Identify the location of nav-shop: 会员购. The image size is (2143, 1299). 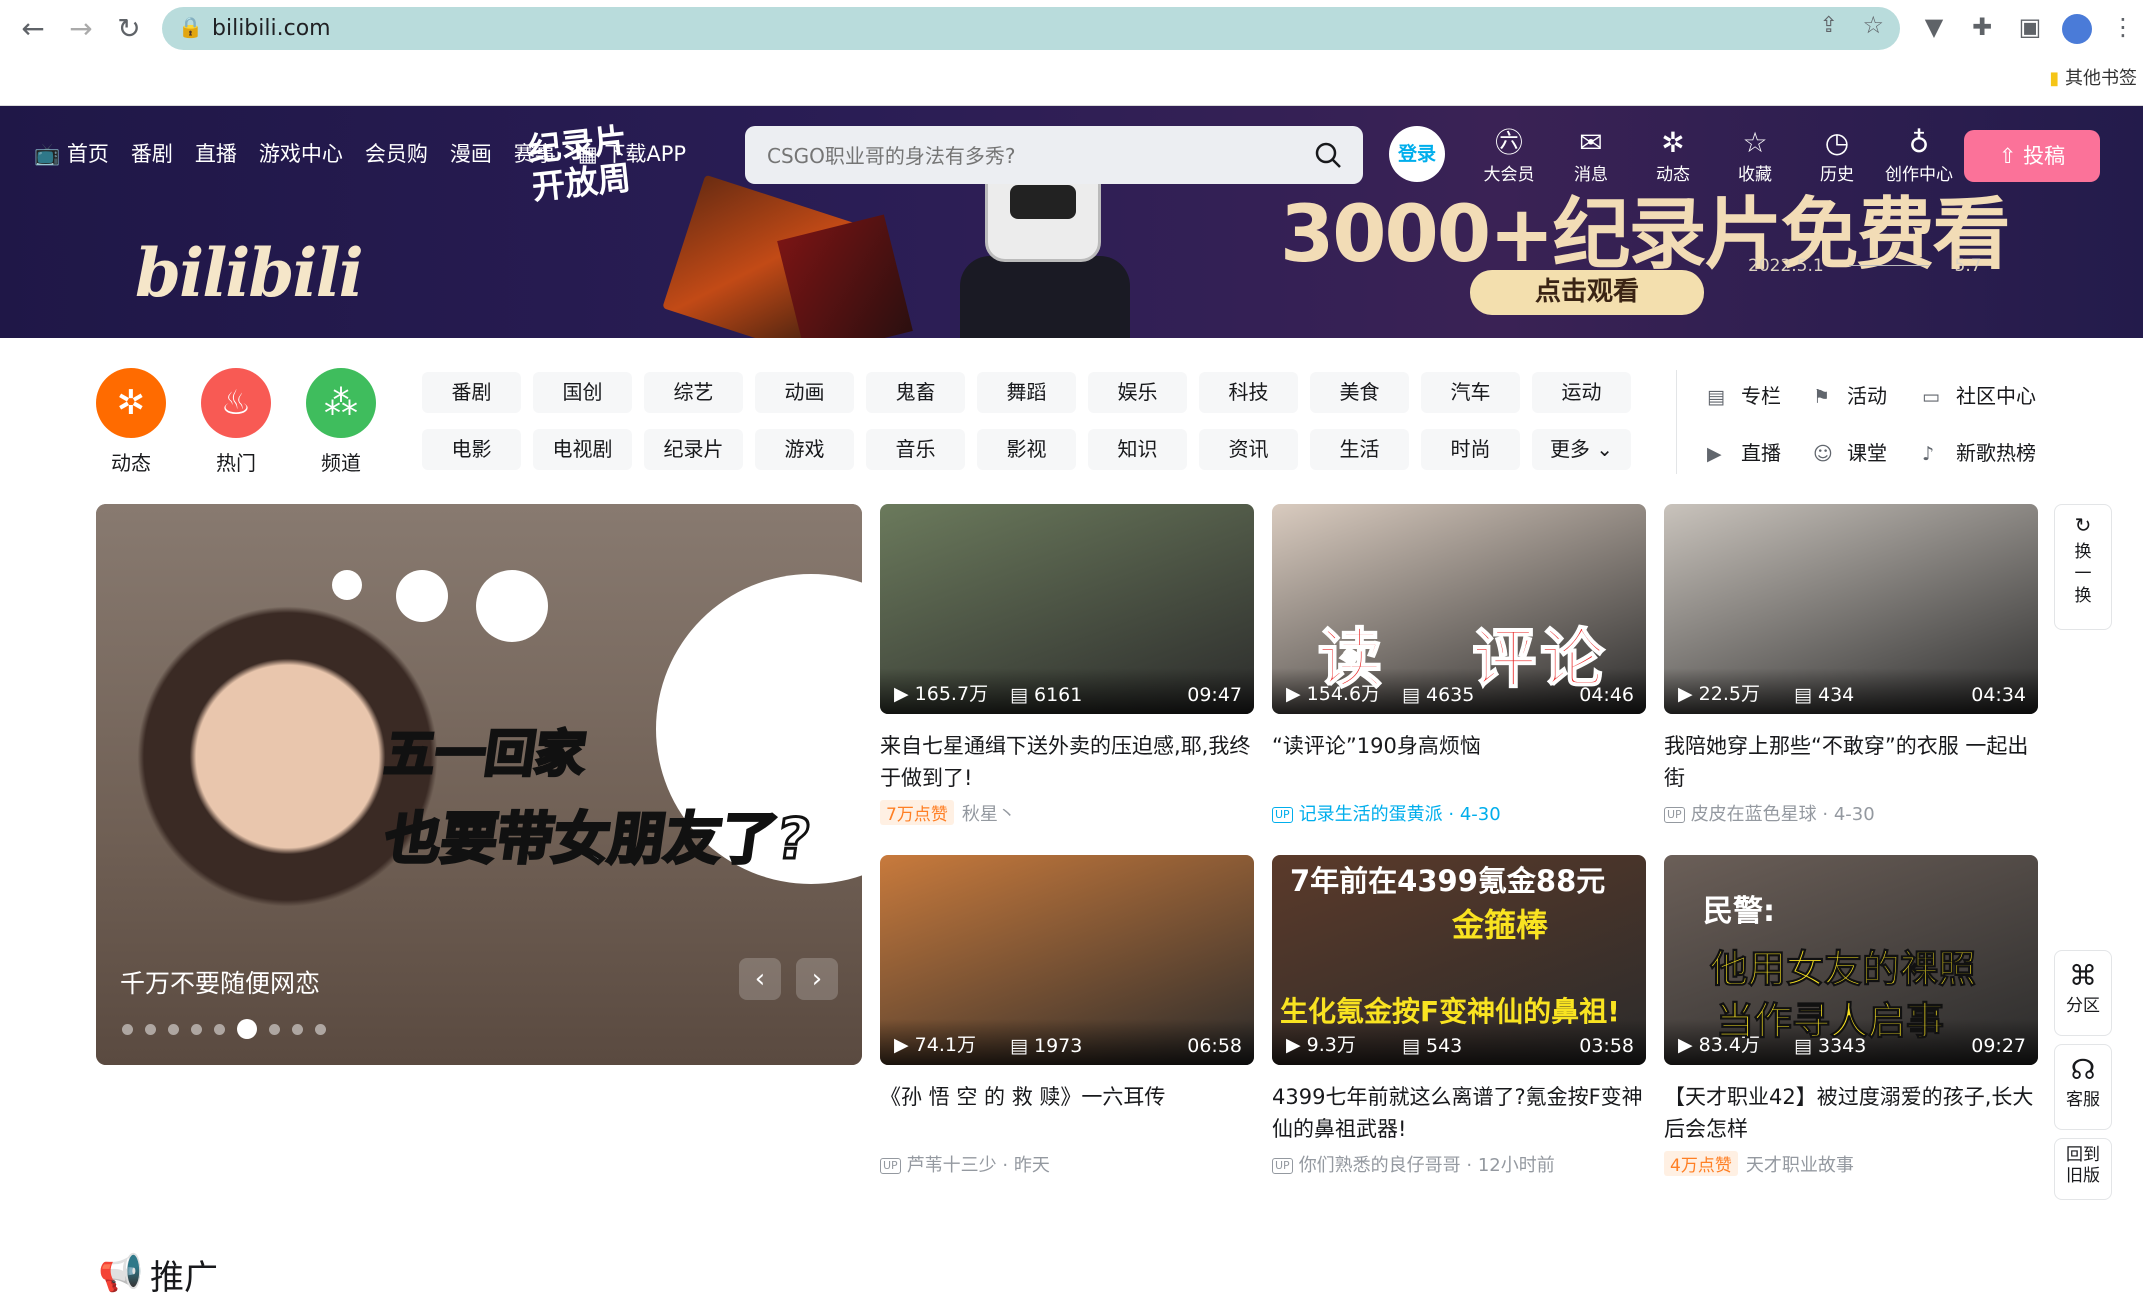
(396, 153).